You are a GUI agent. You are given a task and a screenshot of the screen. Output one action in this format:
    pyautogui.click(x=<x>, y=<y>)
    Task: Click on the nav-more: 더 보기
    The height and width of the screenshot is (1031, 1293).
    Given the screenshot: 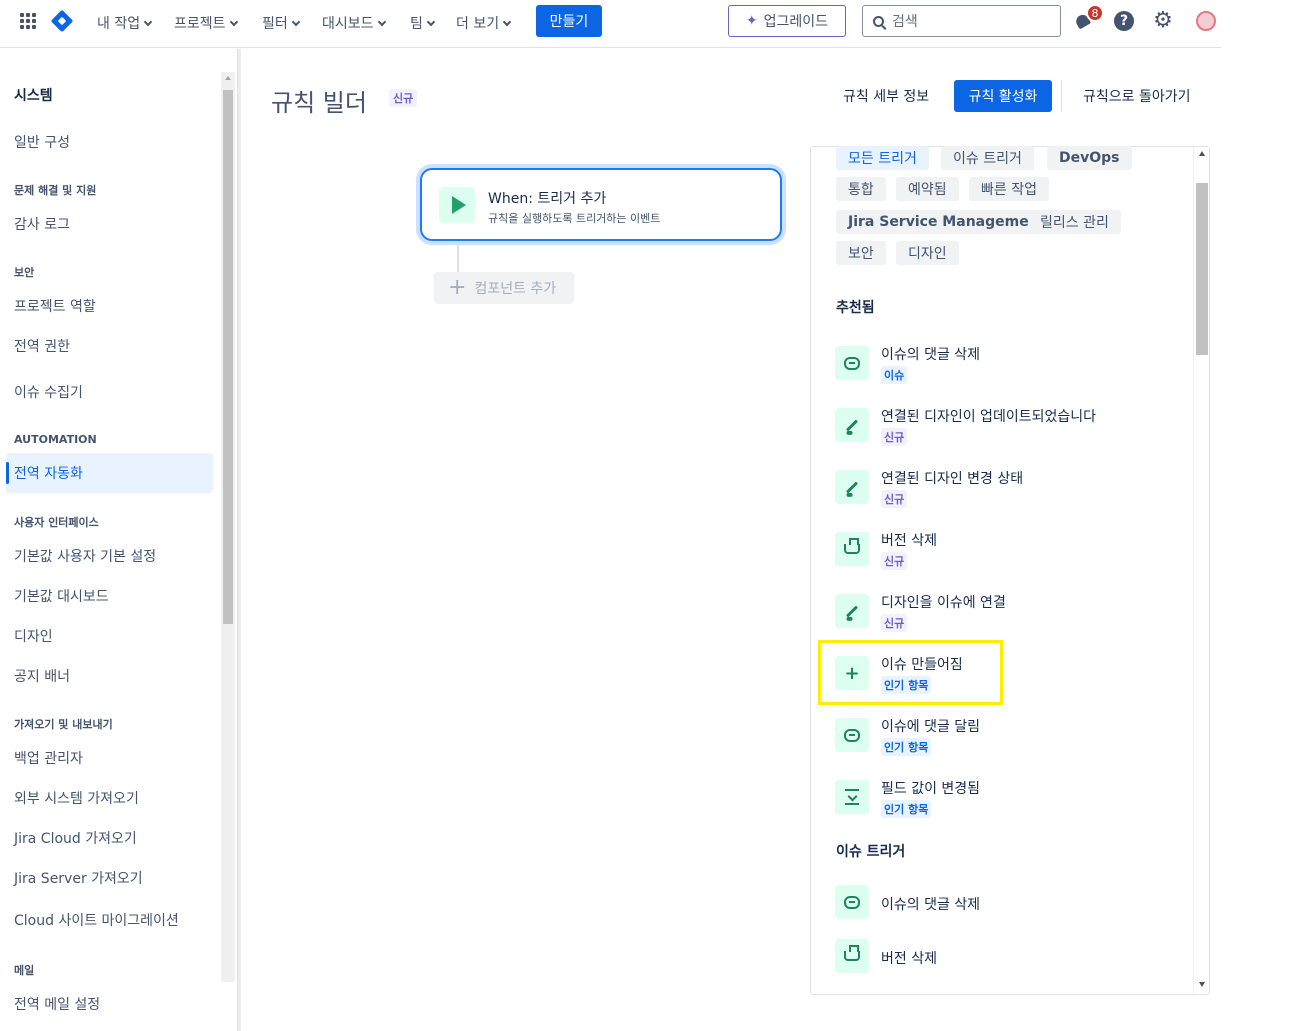 What is the action you would take?
    pyautogui.click(x=484, y=23)
    